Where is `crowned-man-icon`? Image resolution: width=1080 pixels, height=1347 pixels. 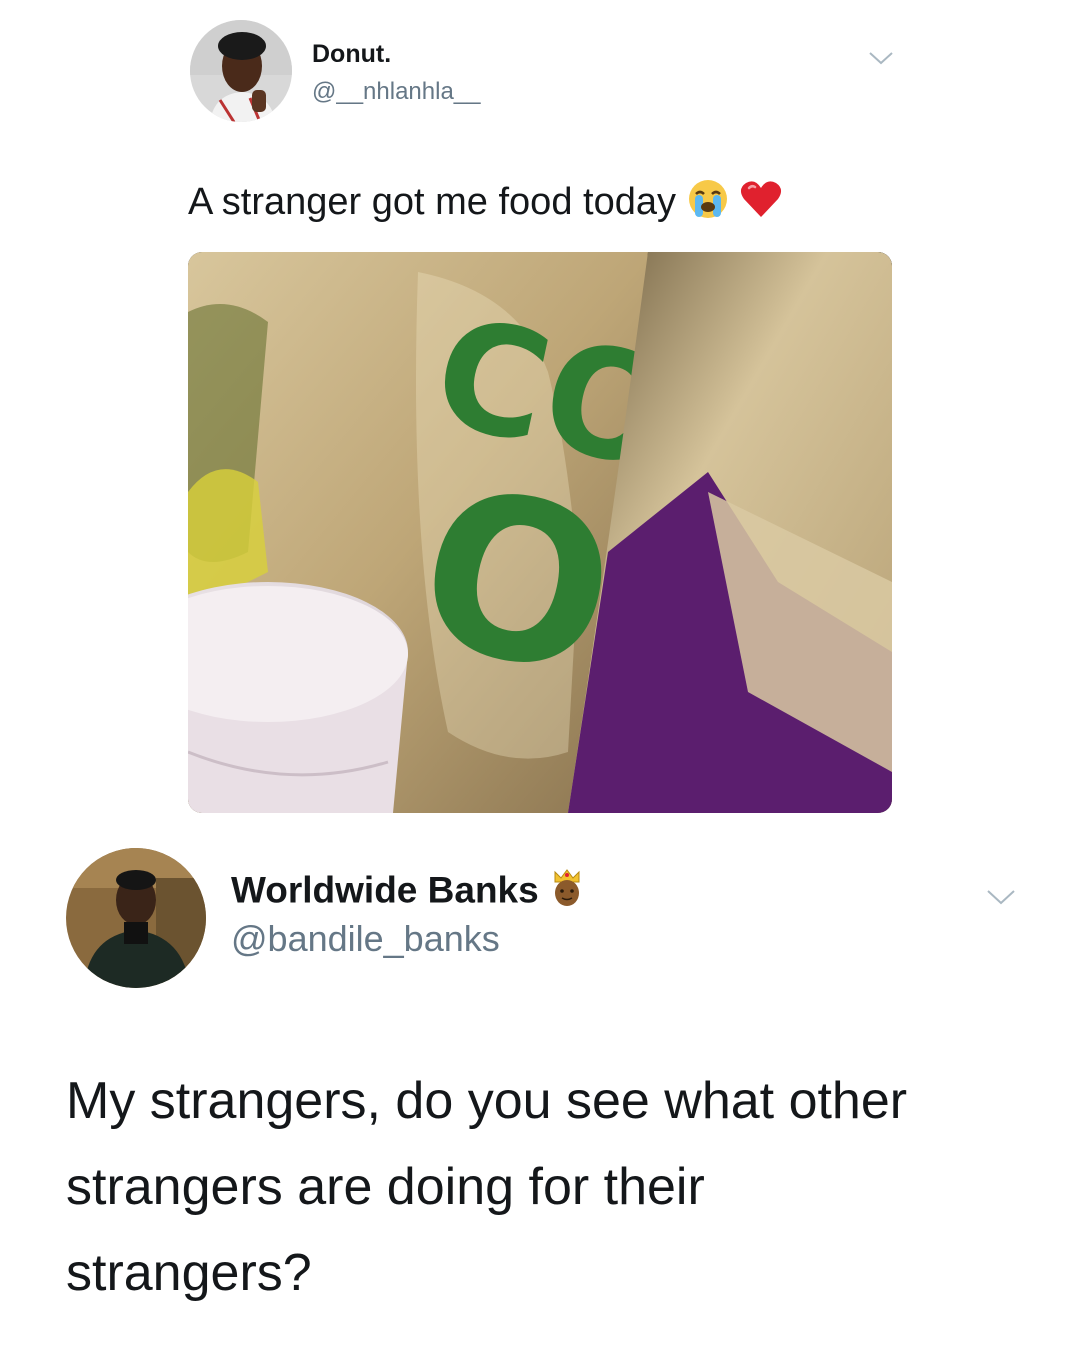
crowned-man-icon is located at coordinates (567, 892).